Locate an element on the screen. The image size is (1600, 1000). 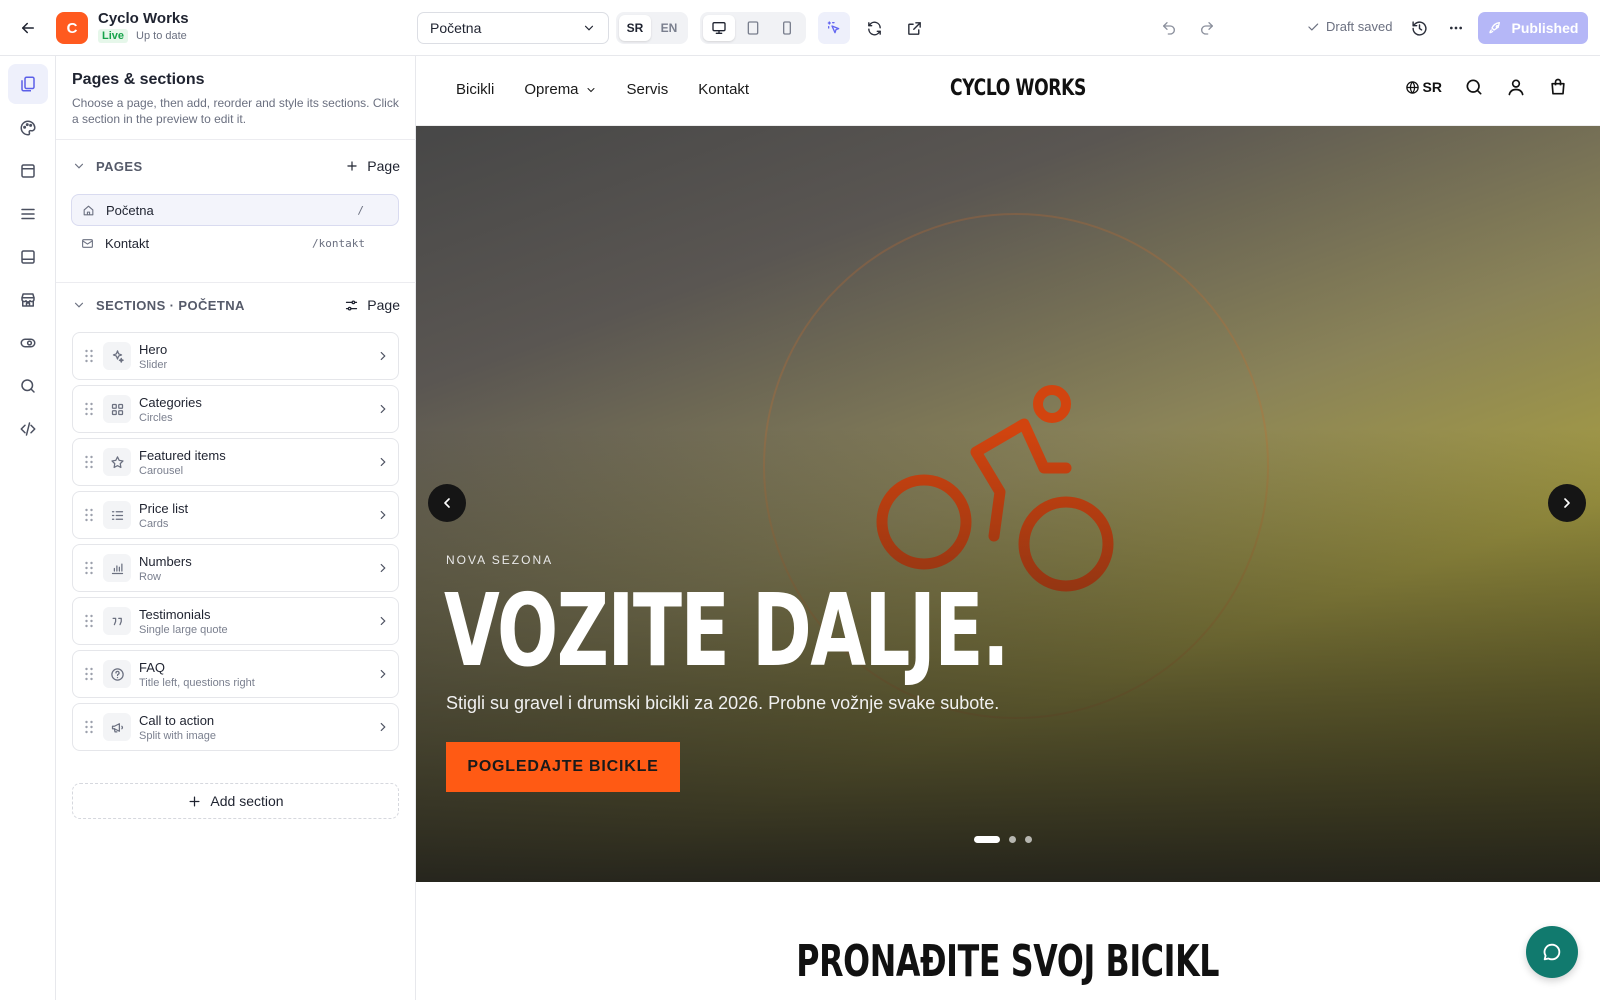
nav-link-kontakt: Kontakt is located at coordinates (723, 89).